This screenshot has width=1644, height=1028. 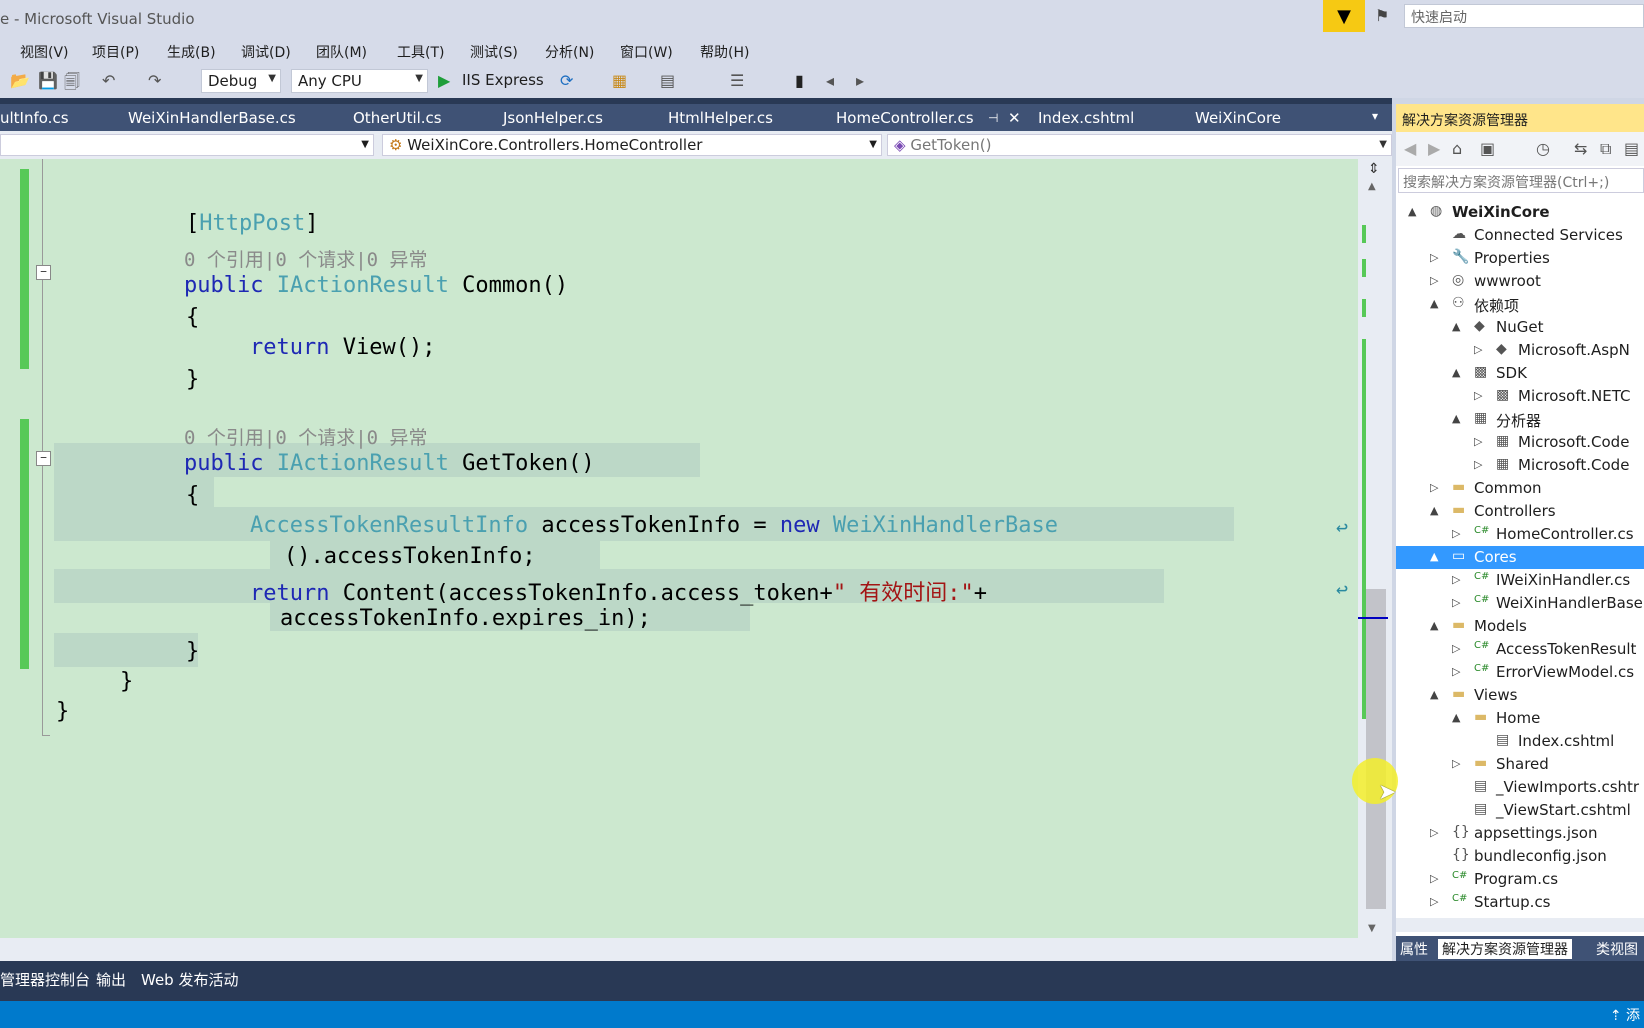 I want to click on tab-jsonhelper: JsonHelper.cs, so click(x=553, y=118).